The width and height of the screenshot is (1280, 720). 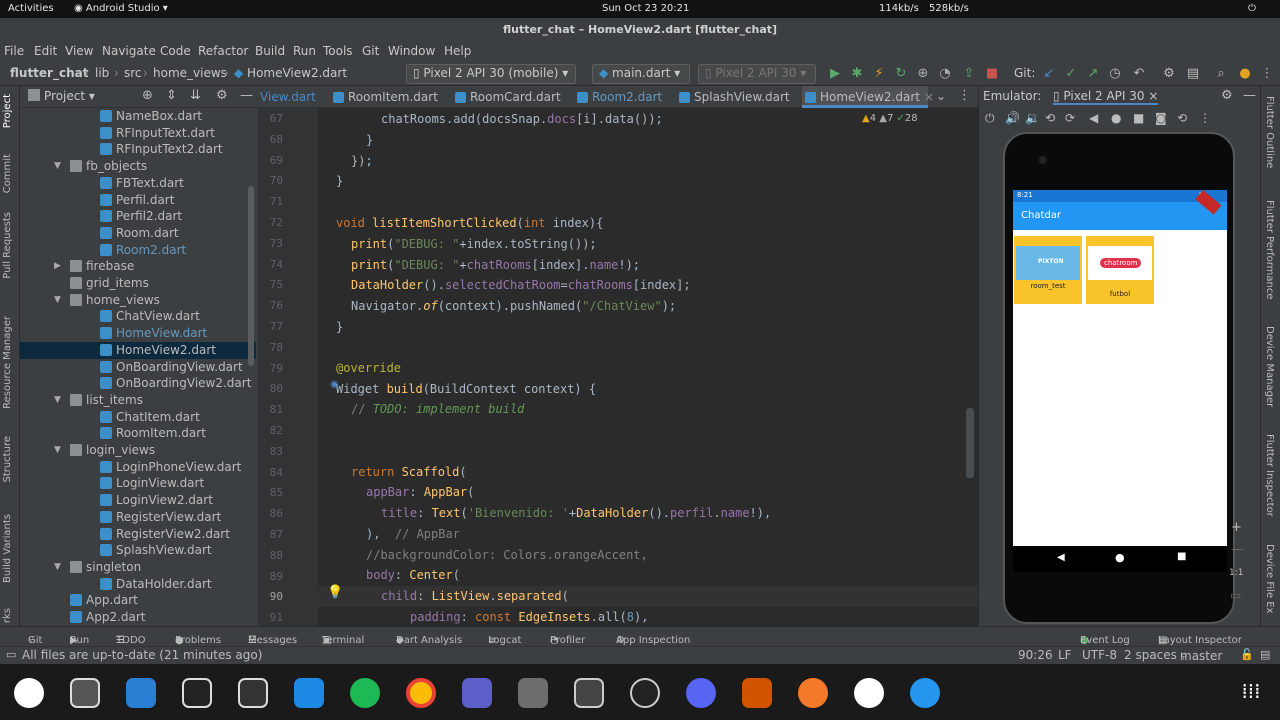 I want to click on tool-flutter-performance: Flutter Performance, so click(x=1269, y=250).